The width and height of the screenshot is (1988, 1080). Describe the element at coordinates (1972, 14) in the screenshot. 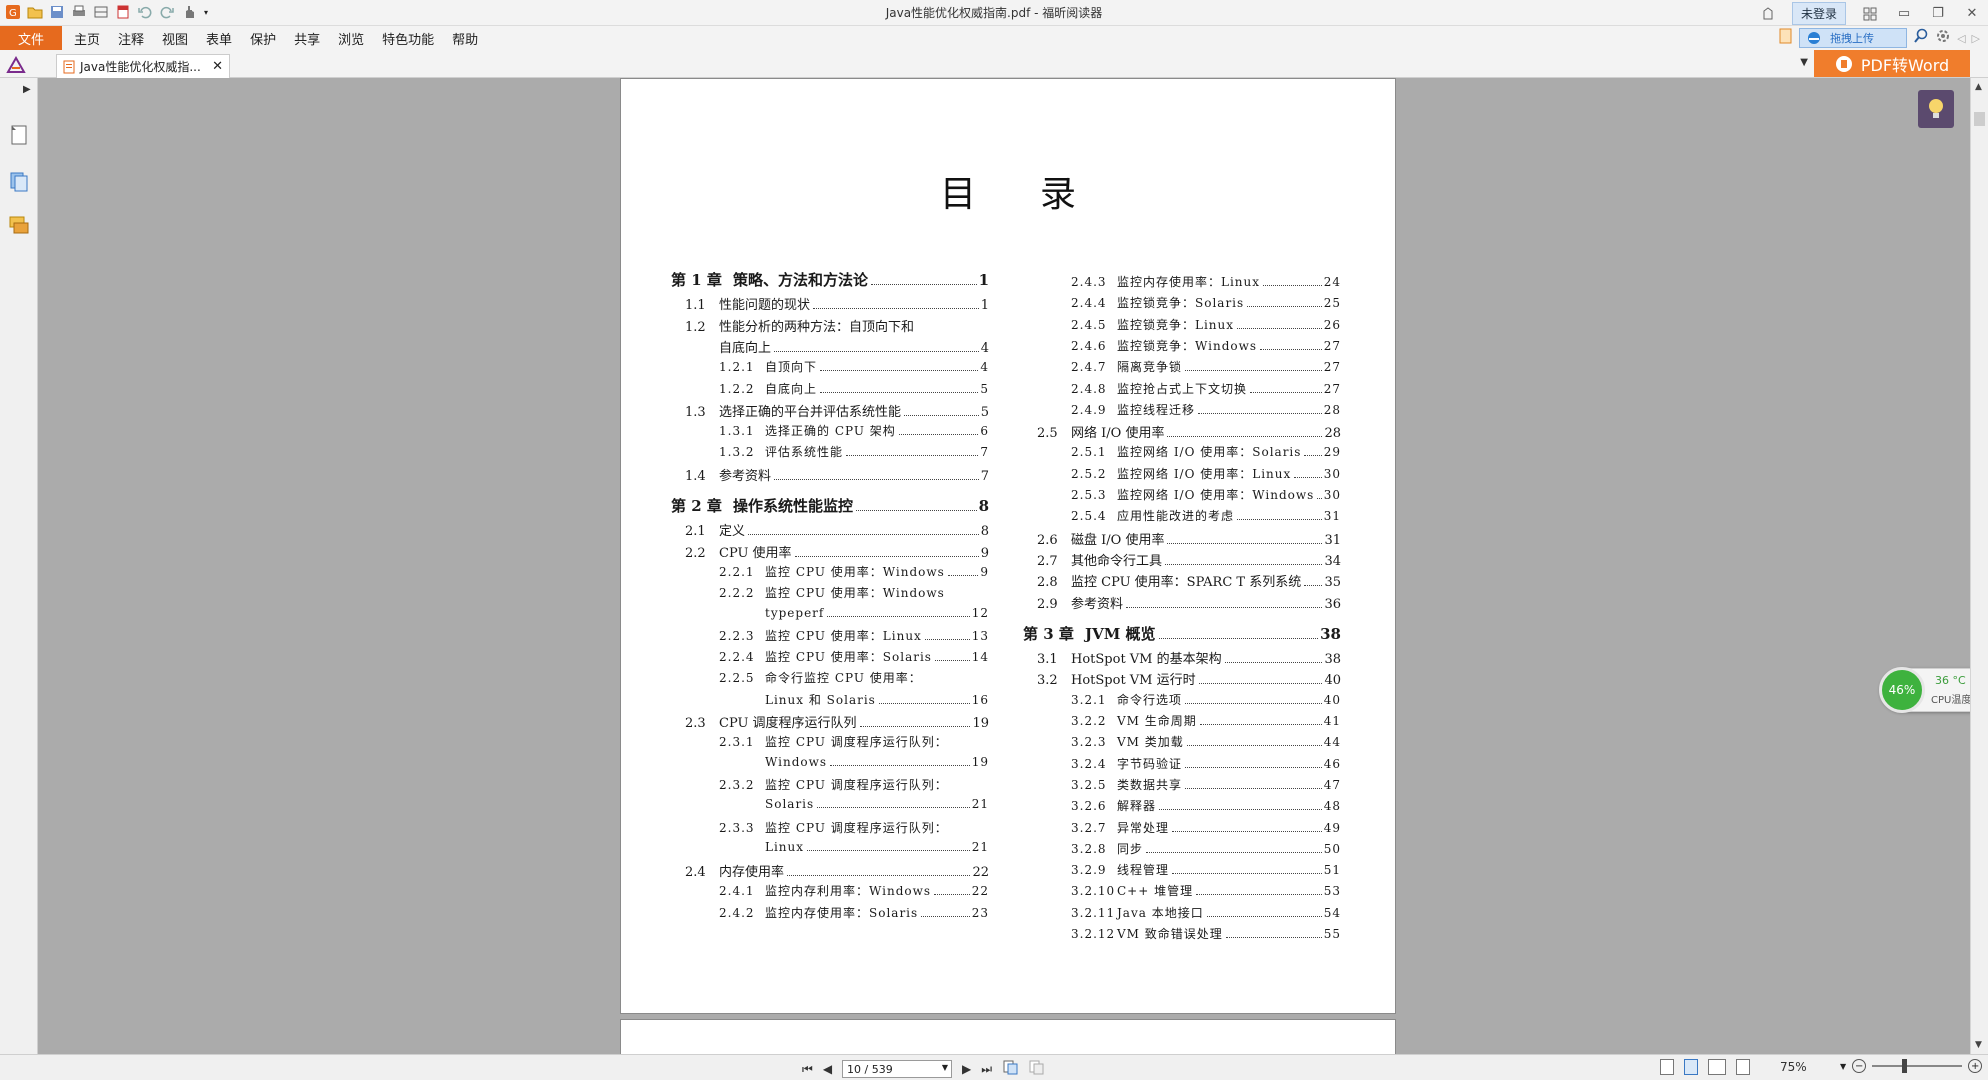

I see `close-window-button: ✕` at that location.